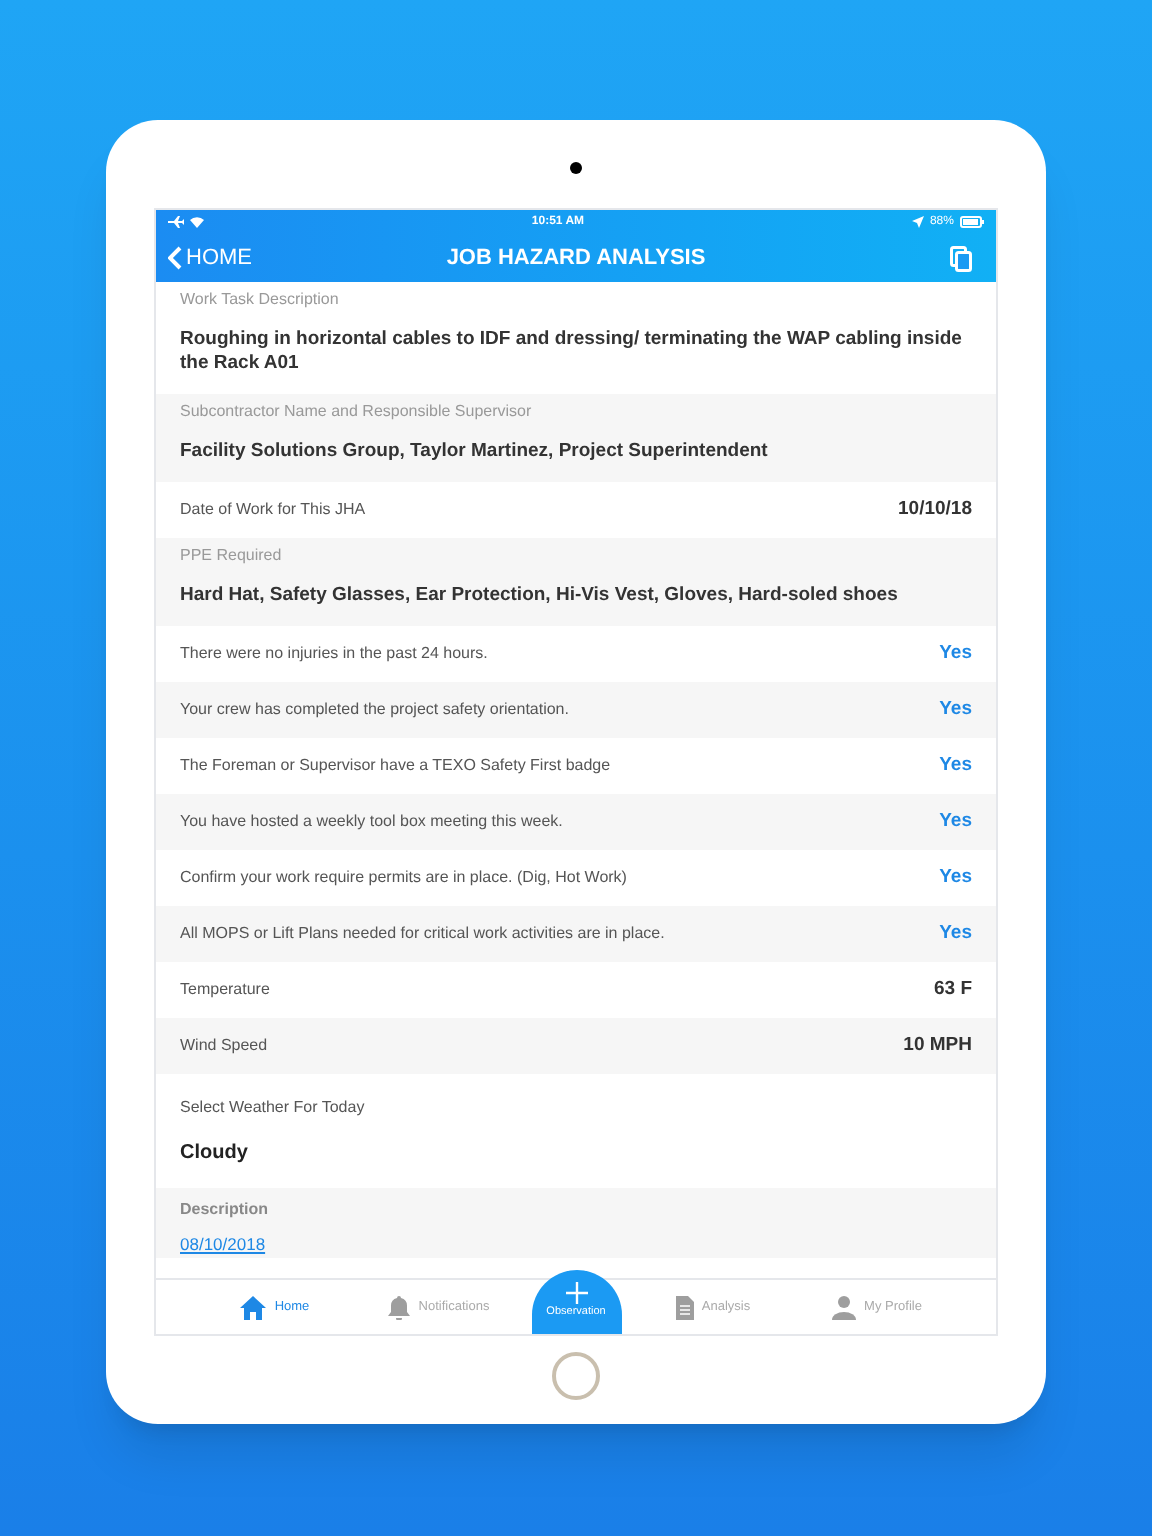  Describe the element at coordinates (572, 352) in the screenshot. I see `field-value: Roughing in horizontal cables to IDF and dressing/ terminating the WAP cabling inside the Rack A01` at that location.